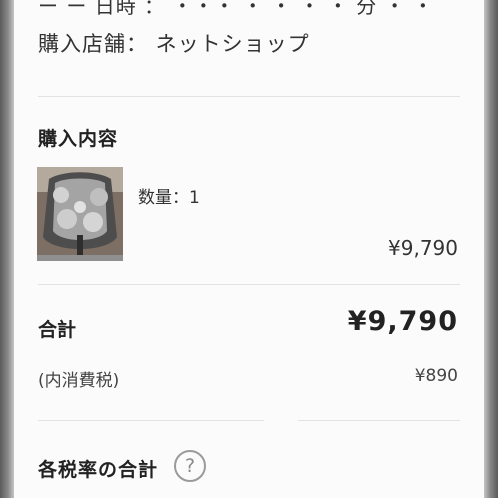  I want to click on tax-rate-total-title: 各税率の合計, so click(98, 470).